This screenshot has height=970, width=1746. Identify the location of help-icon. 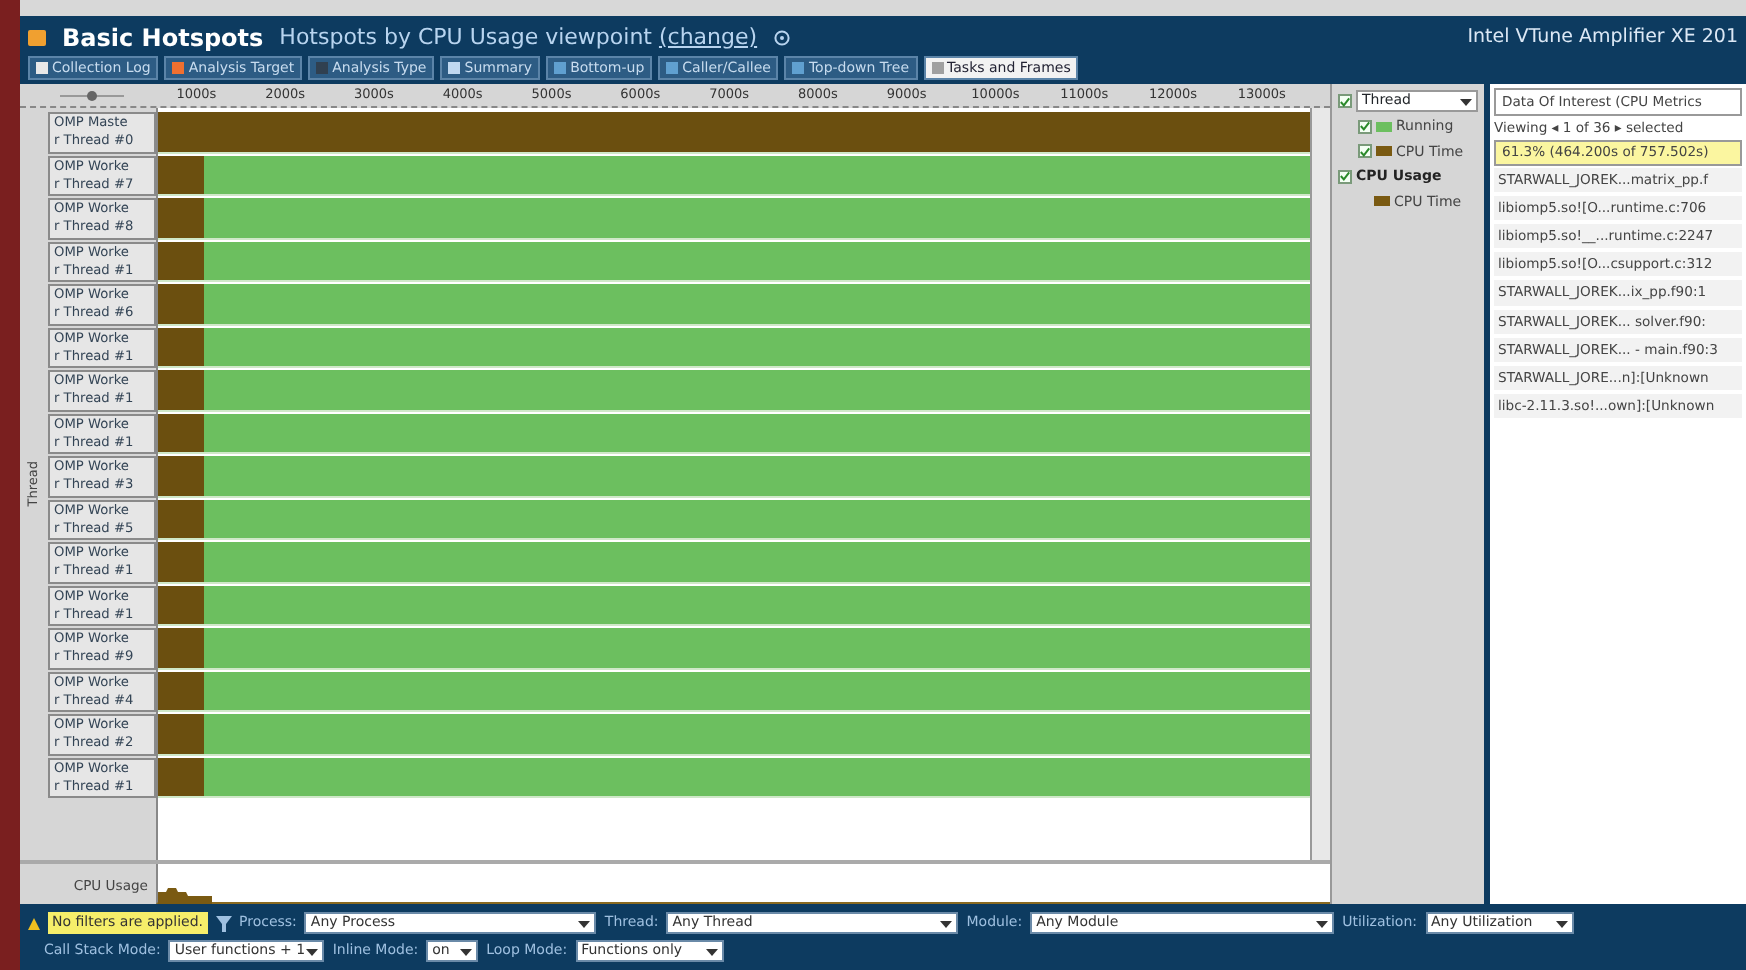
(781, 38).